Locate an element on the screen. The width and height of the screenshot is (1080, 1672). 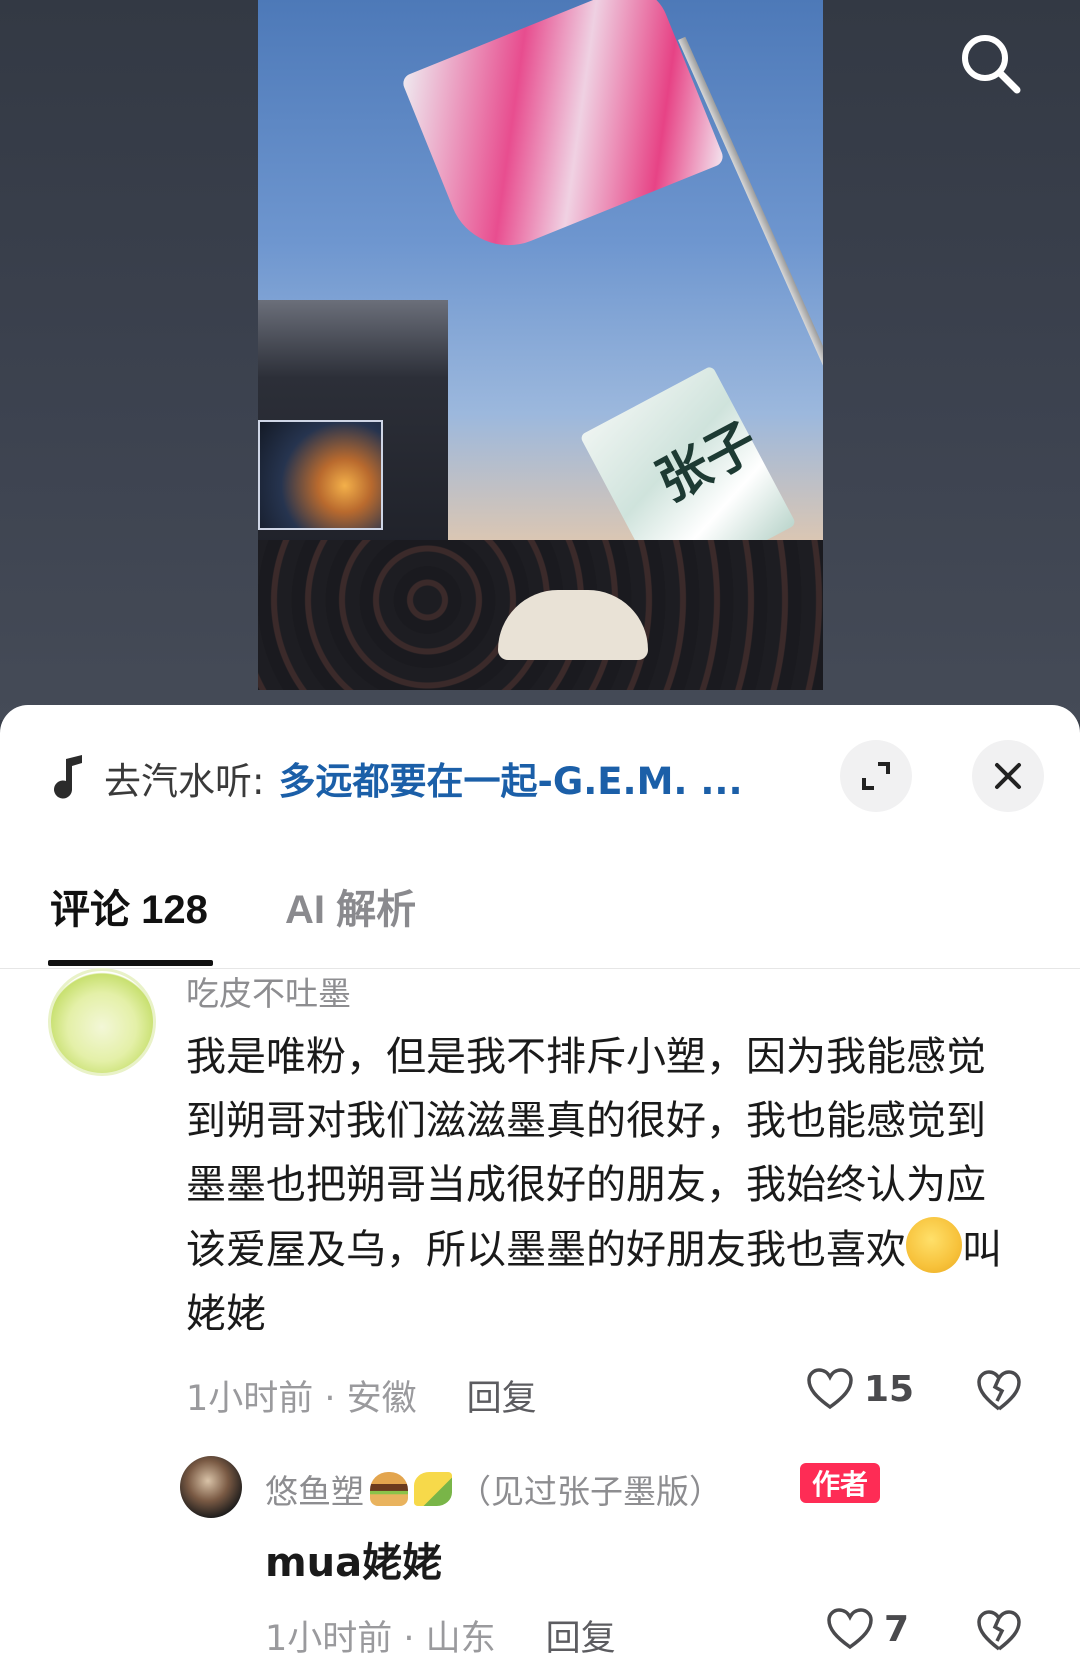
reply-reply-button: 回复 is located at coordinates (581, 1635).